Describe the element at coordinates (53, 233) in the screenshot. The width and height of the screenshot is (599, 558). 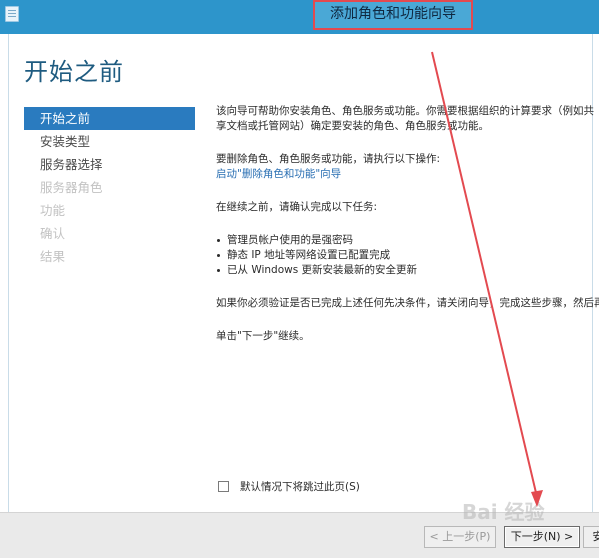
I see `nav-item-confirmation: 确认` at that location.